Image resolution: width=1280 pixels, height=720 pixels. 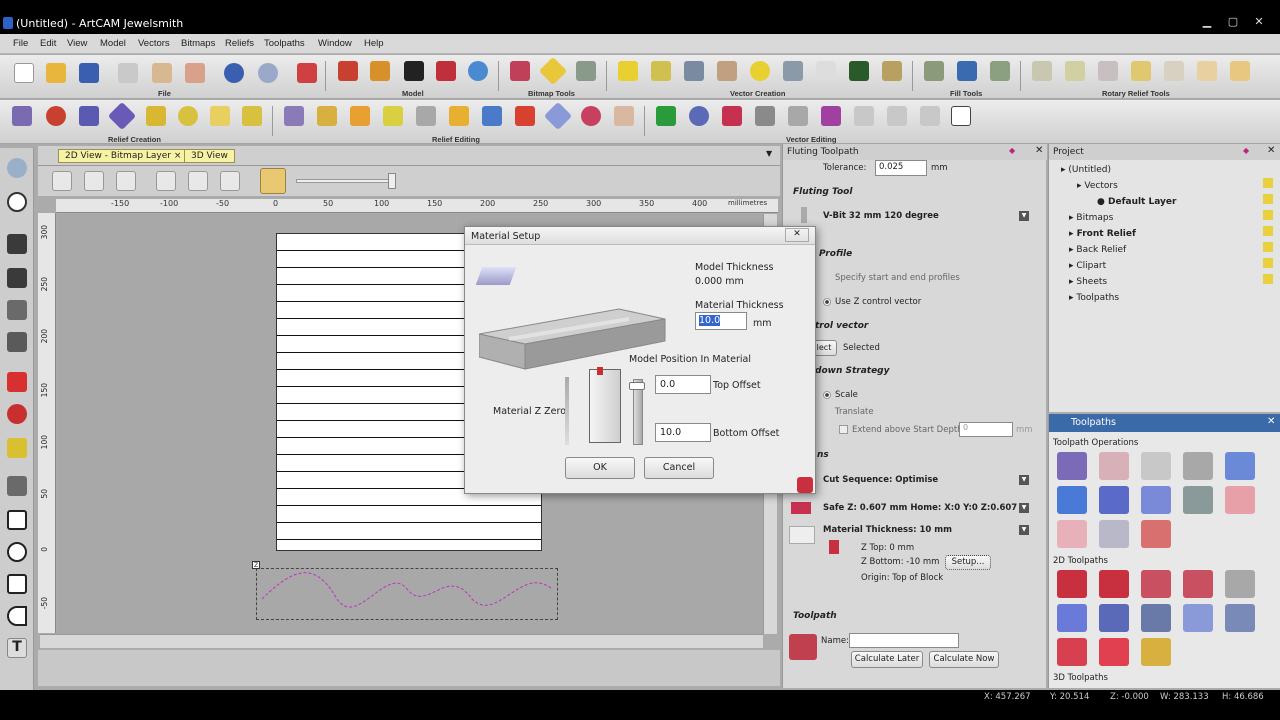 I want to click on tree-item-front-relief: ▸ Front Relief, so click(x=1102, y=234).